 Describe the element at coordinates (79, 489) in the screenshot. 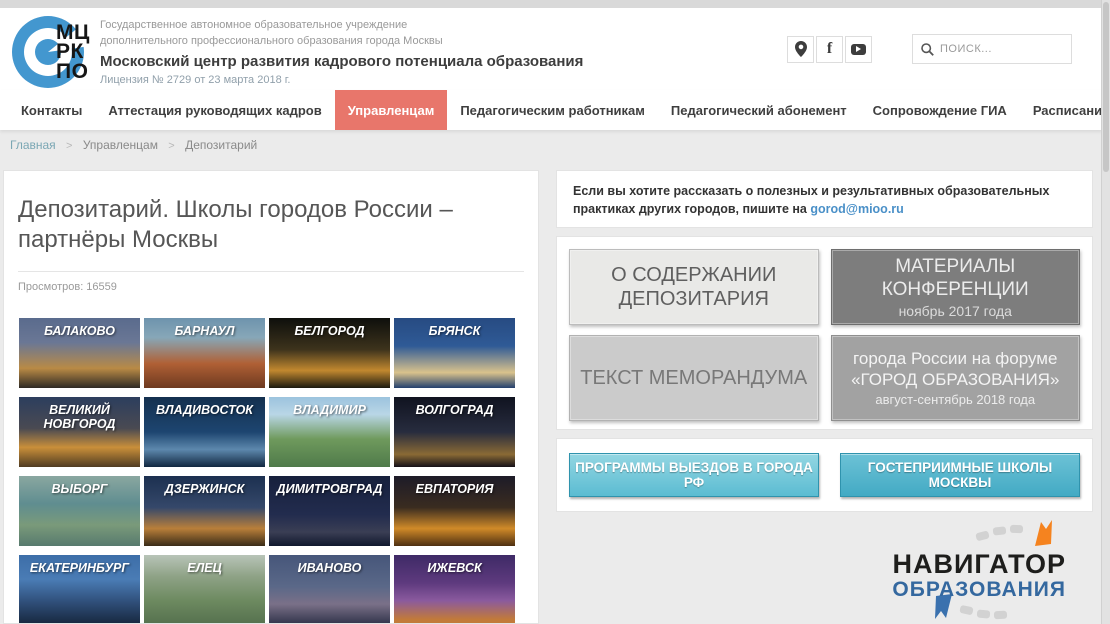

I see `city-tile-label: ВЫБОРГ` at that location.